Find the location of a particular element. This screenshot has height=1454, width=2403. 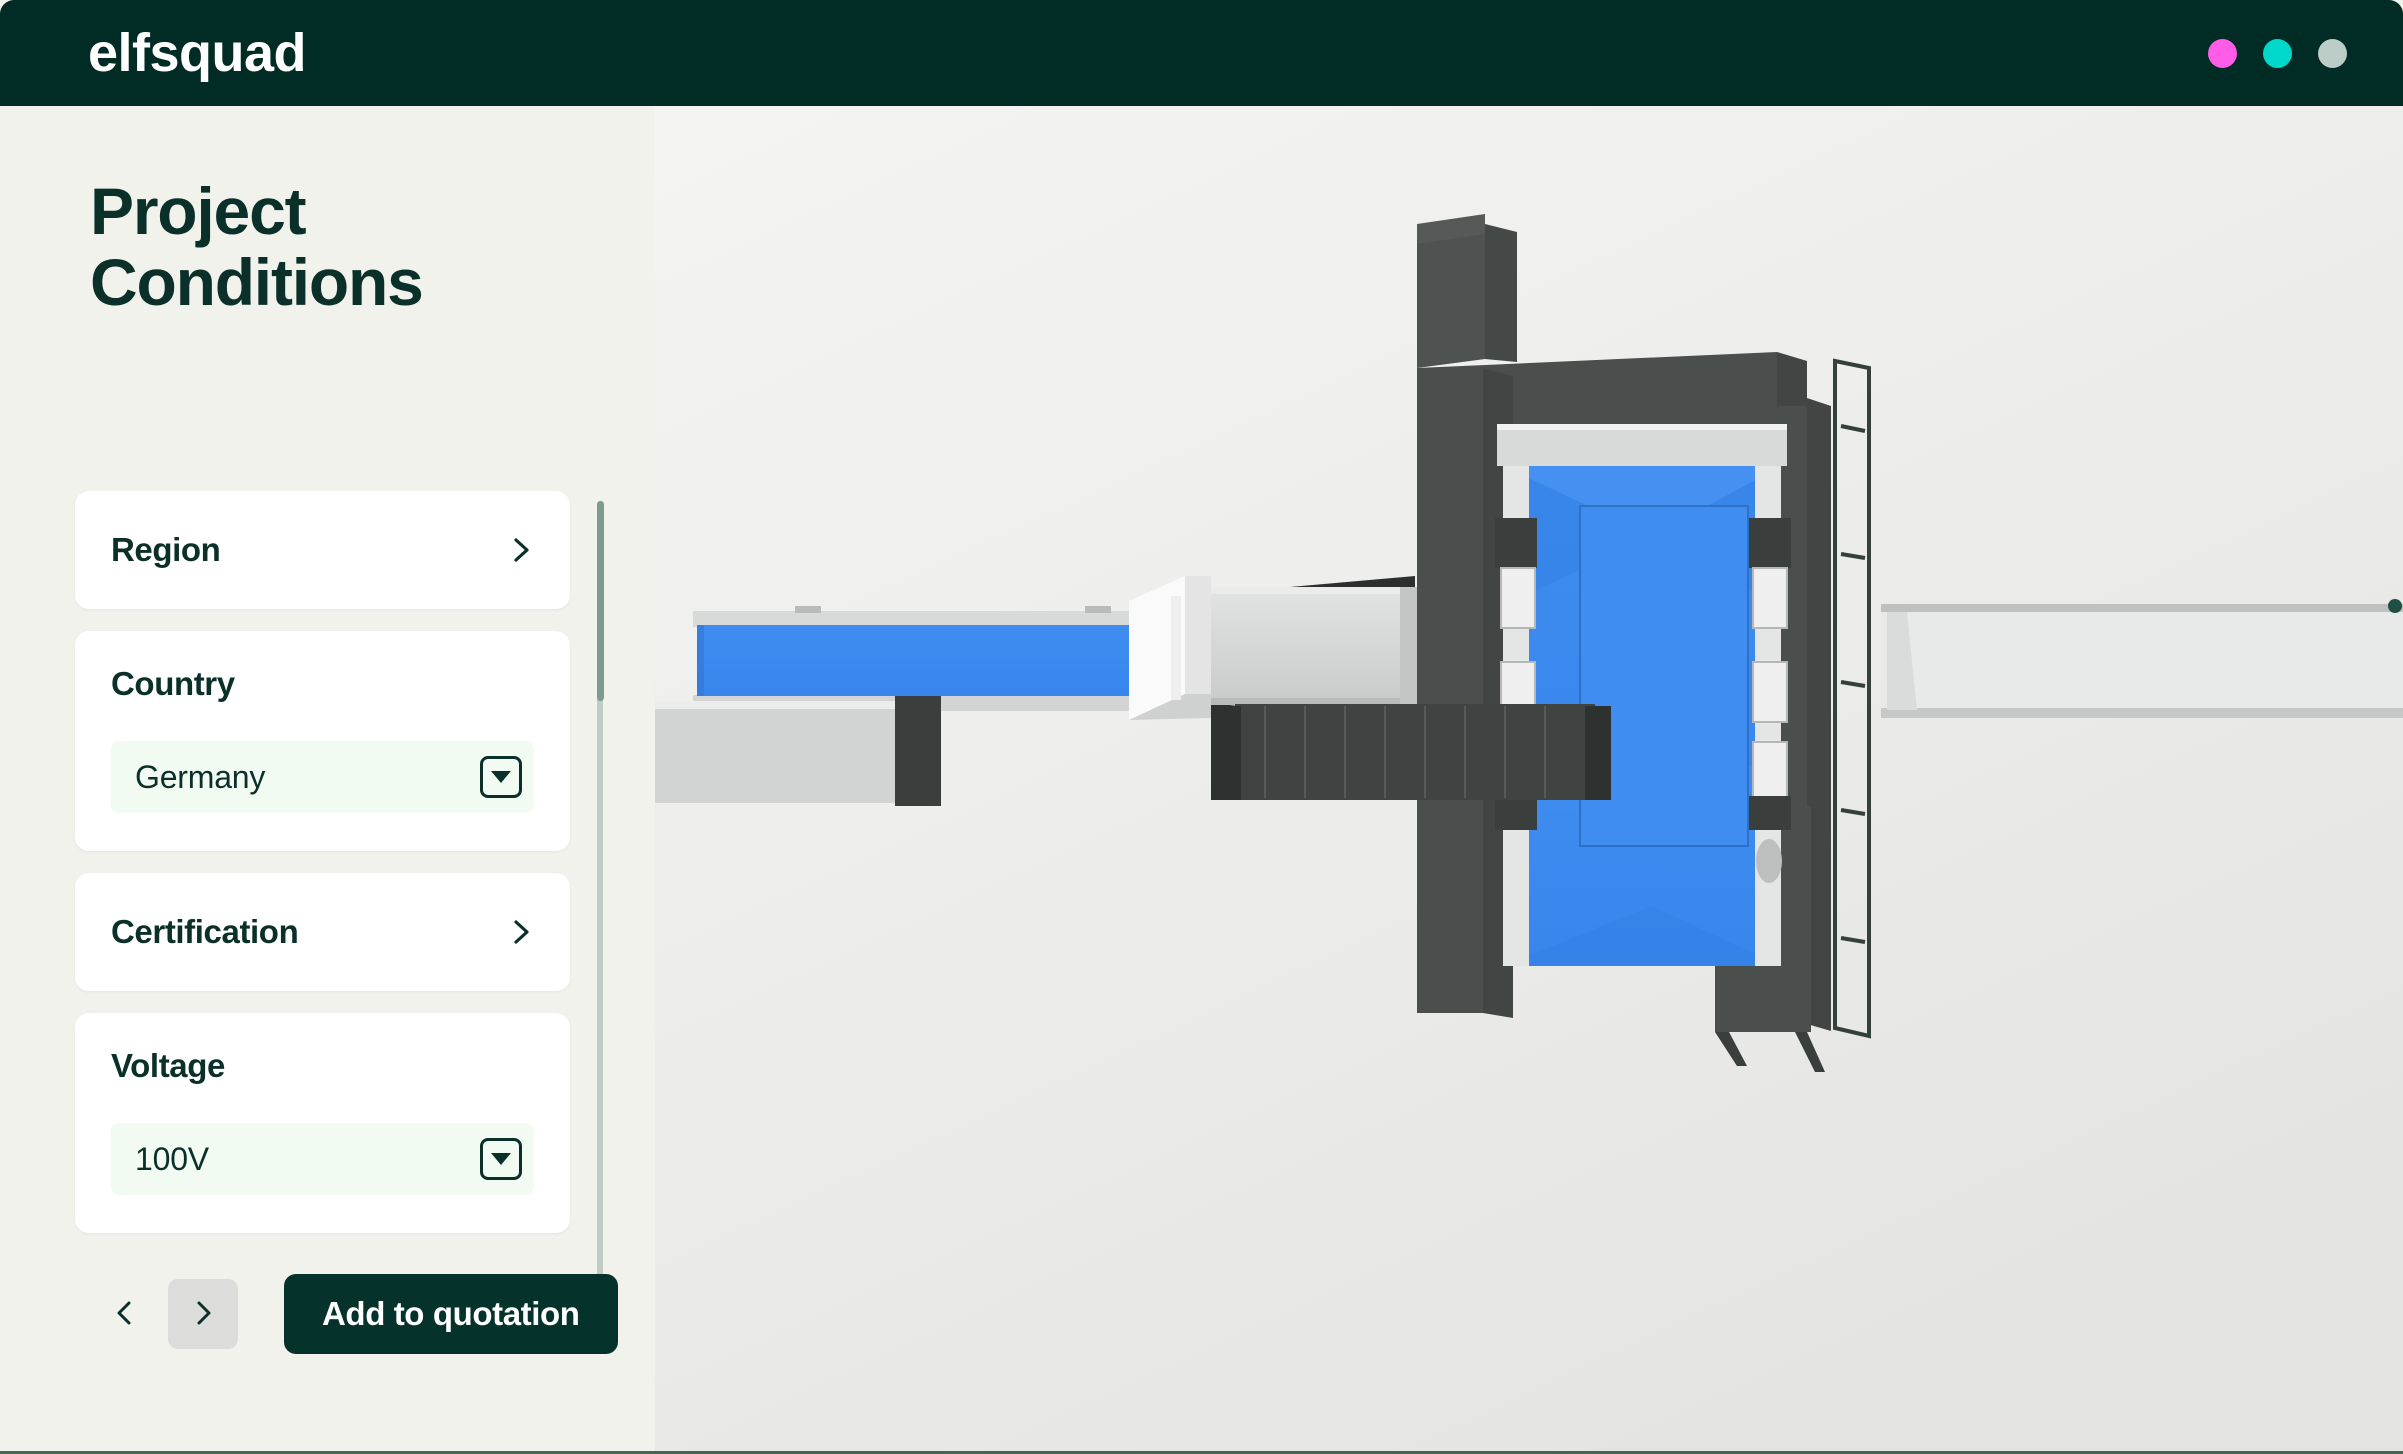

title-bar: elfsquad is located at coordinates (1201, 53).